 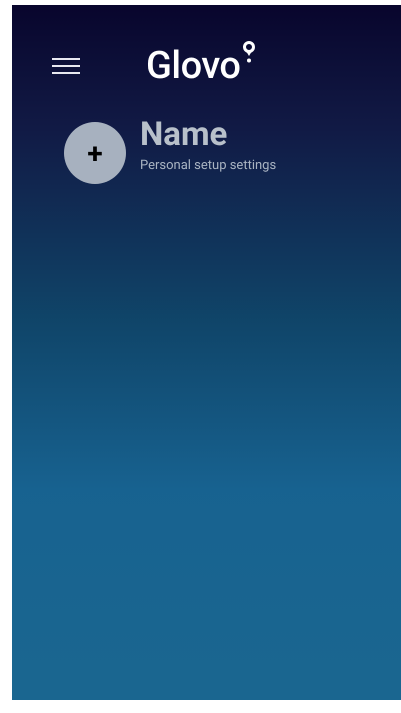 What do you see at coordinates (249, 52) in the screenshot?
I see `pin-icon` at bounding box center [249, 52].